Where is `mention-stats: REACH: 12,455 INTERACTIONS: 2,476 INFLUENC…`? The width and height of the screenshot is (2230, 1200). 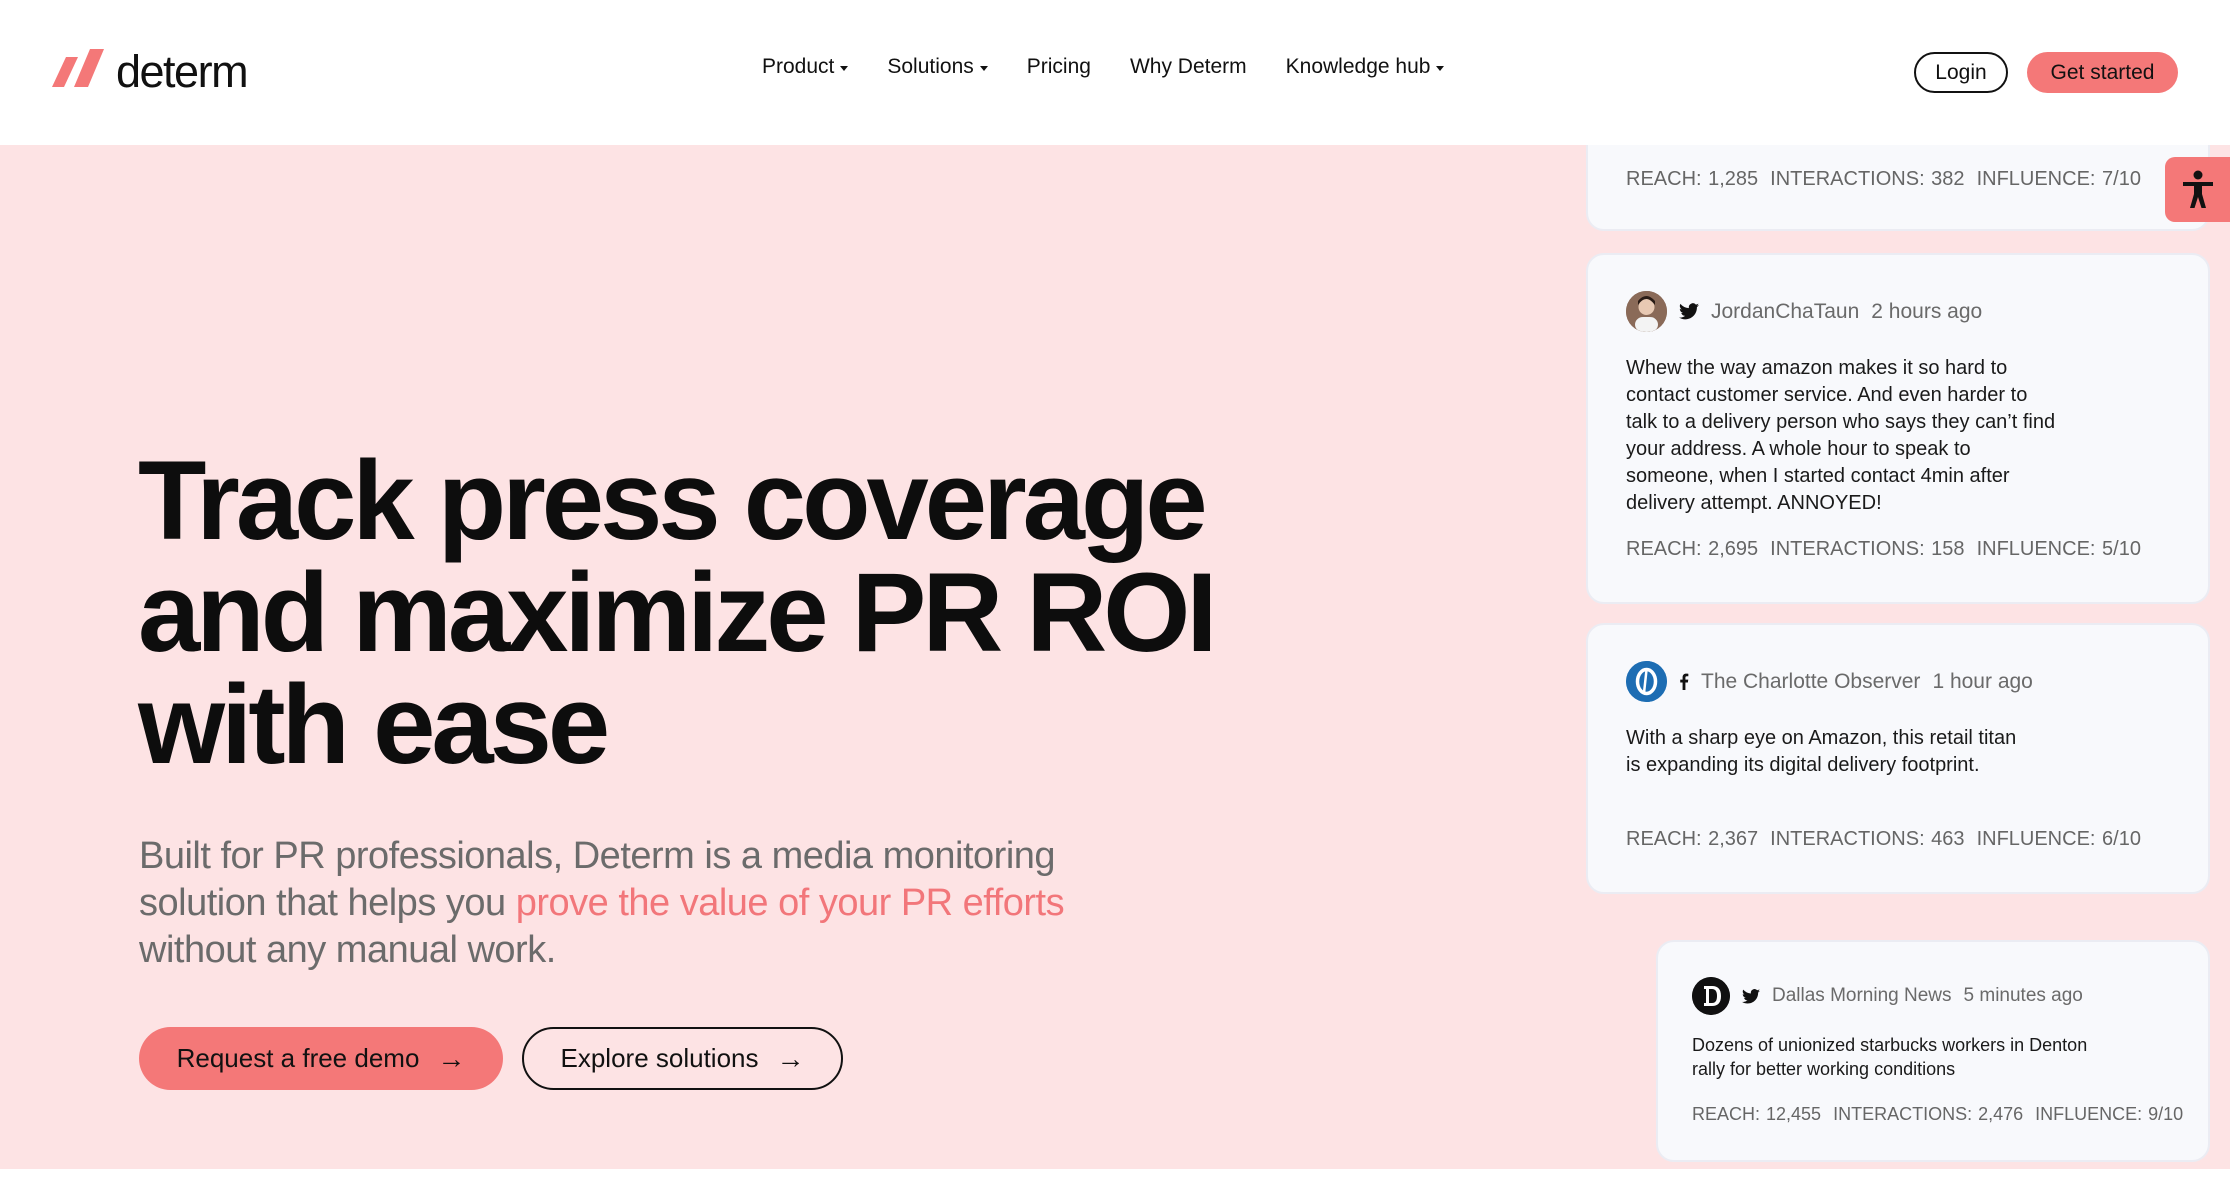 mention-stats: REACH: 12,455 INTERACTIONS: 2,476 INFLUENC… is located at coordinates (1943, 1114).